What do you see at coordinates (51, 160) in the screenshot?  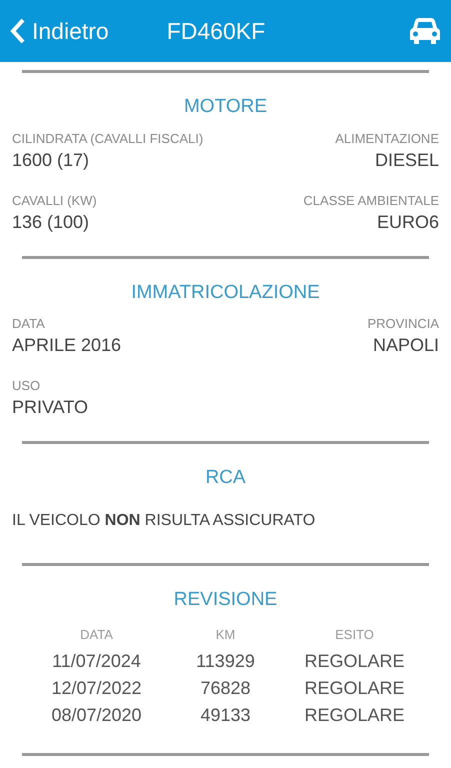 I see `field-value: 1600 (17)` at bounding box center [51, 160].